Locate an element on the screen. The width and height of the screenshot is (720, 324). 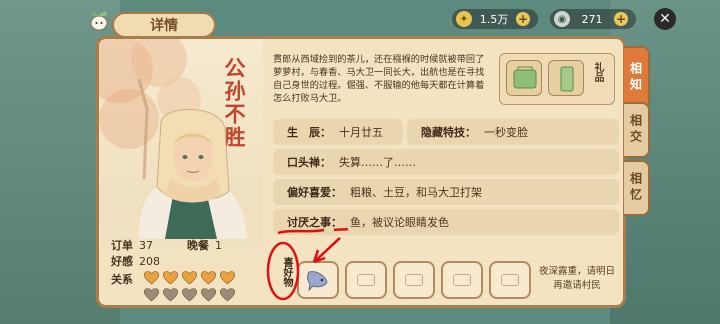
relation-stat: 关系 is located at coordinates (122, 279).